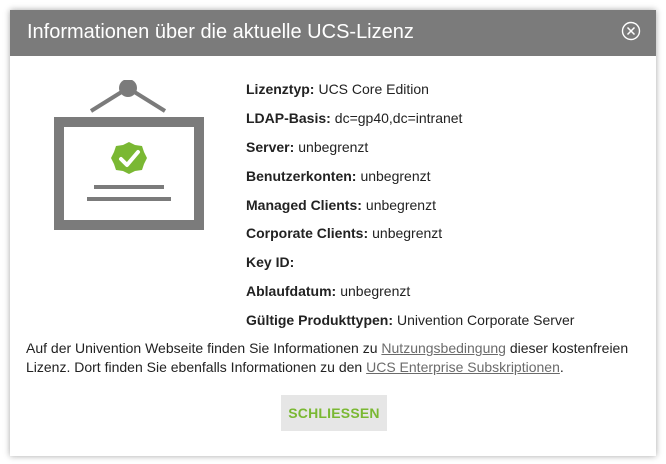 This screenshot has height=464, width=666. What do you see at coordinates (463, 367) in the screenshot?
I see `enterprise-subscriptions-link: UCS Enterprise Subskriptionen` at bounding box center [463, 367].